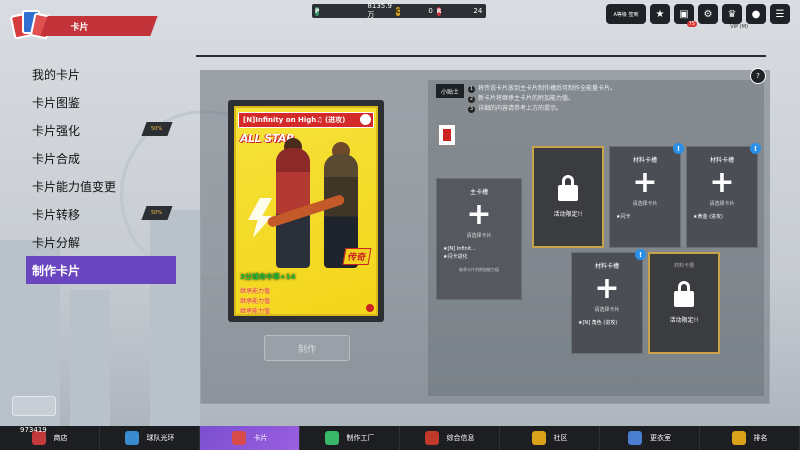 Image resolution: width=800 pixels, height=450 pixels. Describe the element at coordinates (56, 214) in the screenshot. I see `menu-item-label: 卡片转移` at that location.